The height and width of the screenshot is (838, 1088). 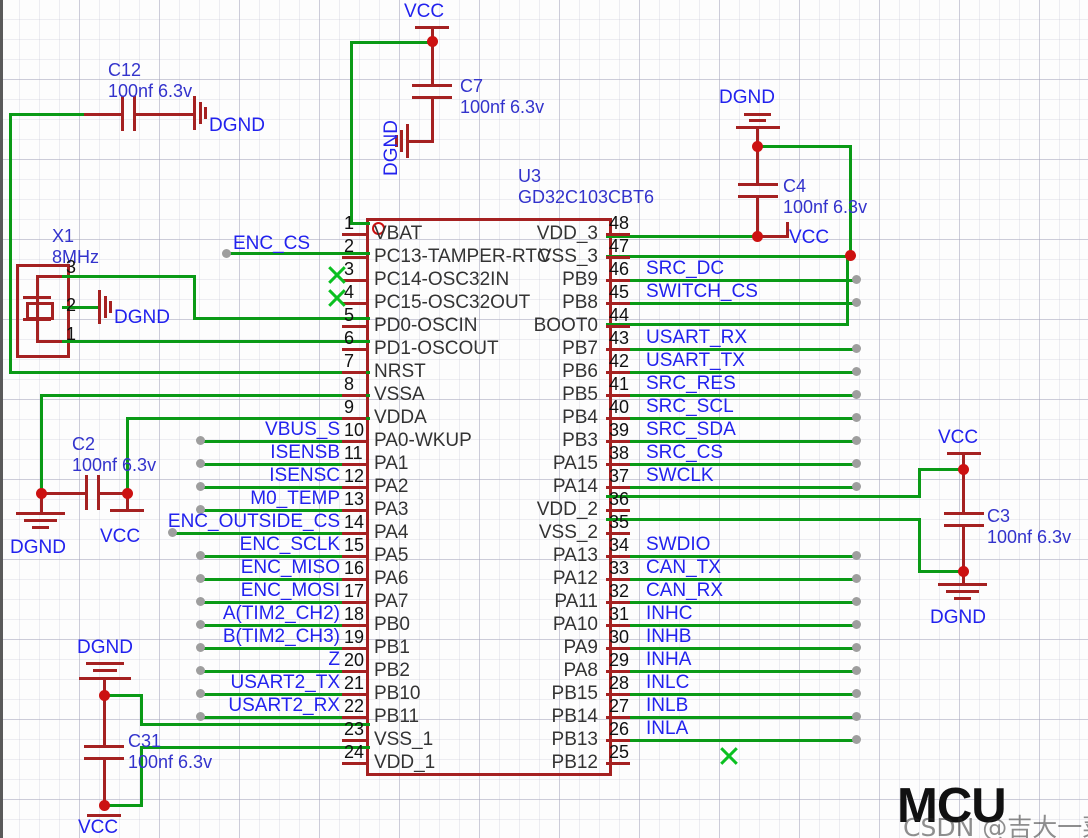 What do you see at coordinates (856, 371) in the screenshot?
I see `net-stub-usart_tx` at bounding box center [856, 371].